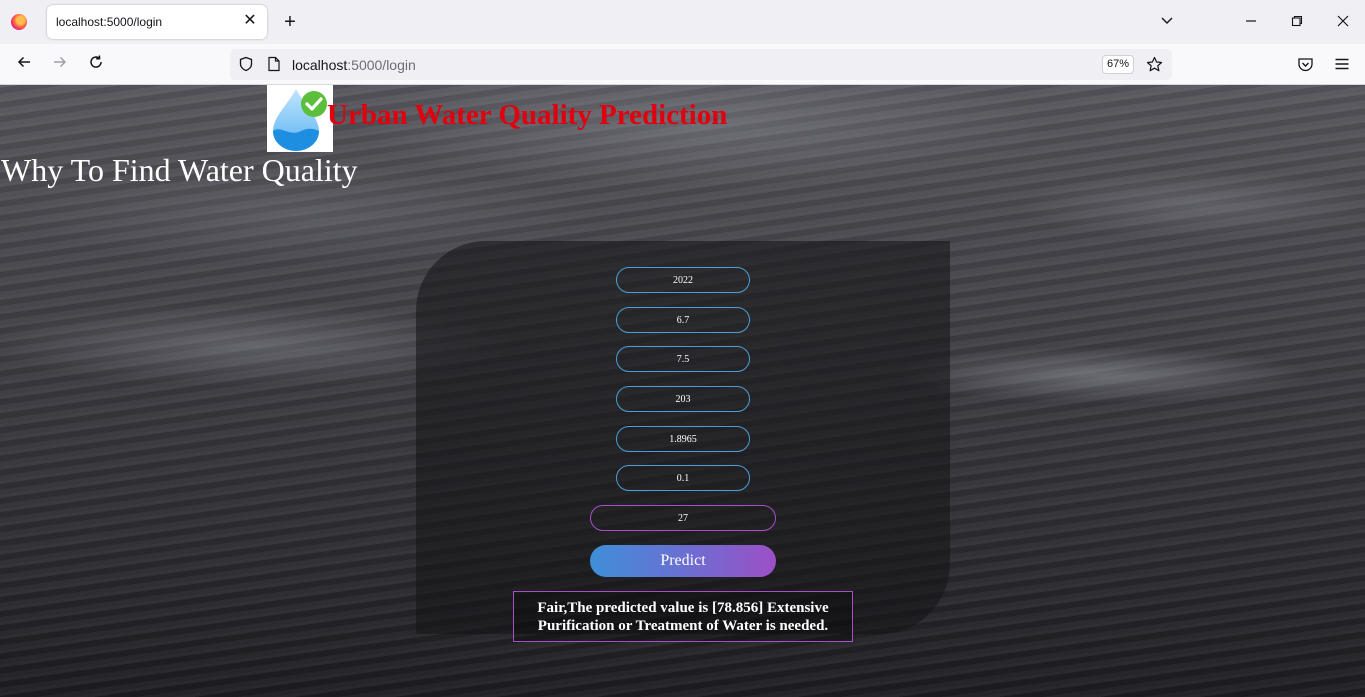  Describe the element at coordinates (1343, 22) in the screenshot. I see `close-window-icon` at that location.